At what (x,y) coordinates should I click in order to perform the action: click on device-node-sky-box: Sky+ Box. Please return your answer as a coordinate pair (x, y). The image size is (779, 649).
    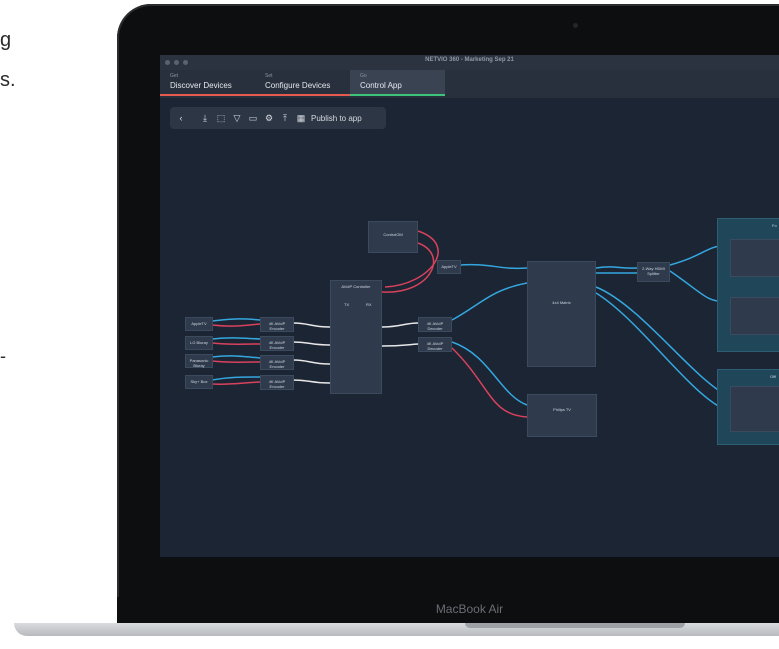
    Looking at the image, I should click on (199, 382).